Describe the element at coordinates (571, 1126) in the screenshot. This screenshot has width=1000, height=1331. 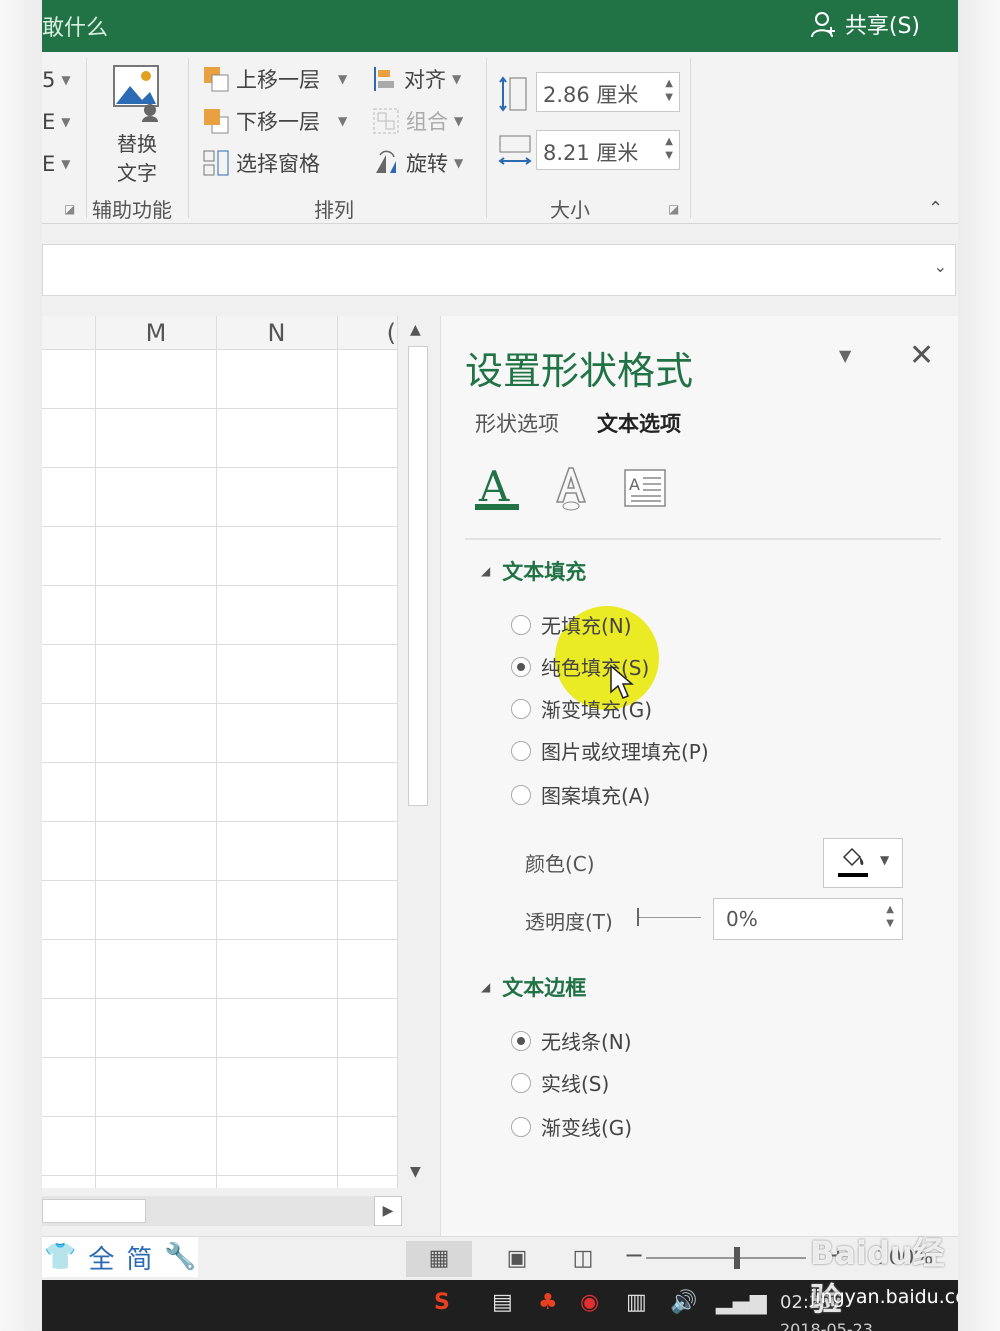
I see `outline-option-gradient: 渐变线(G)` at that location.